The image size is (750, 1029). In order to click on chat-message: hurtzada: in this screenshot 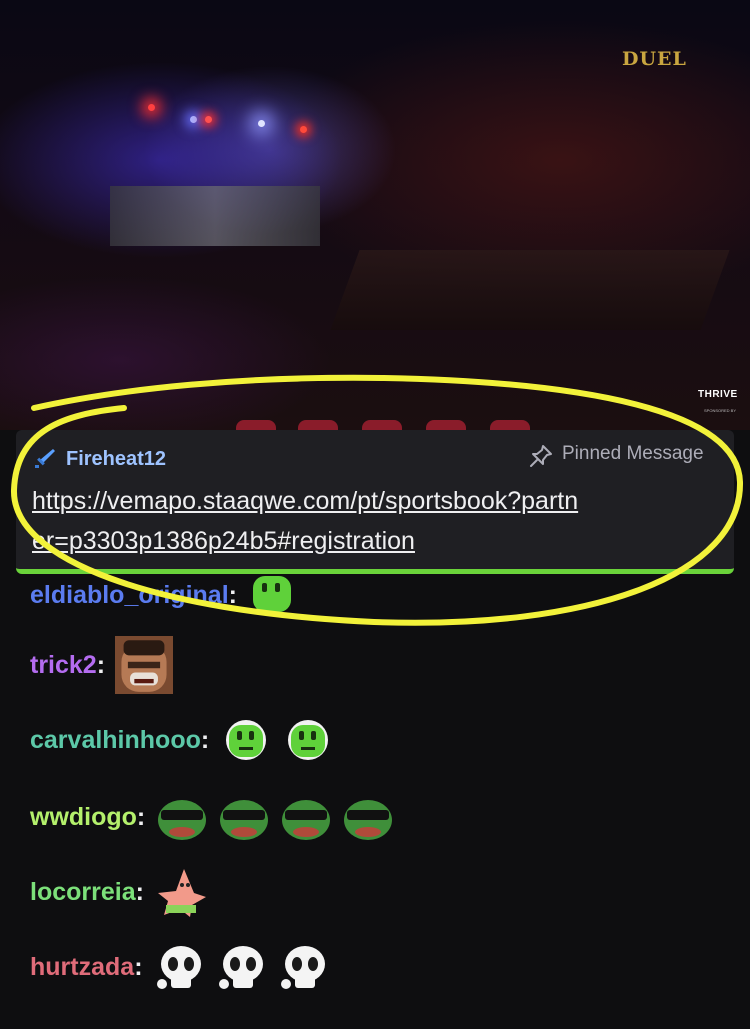, I will do `click(184, 967)`.